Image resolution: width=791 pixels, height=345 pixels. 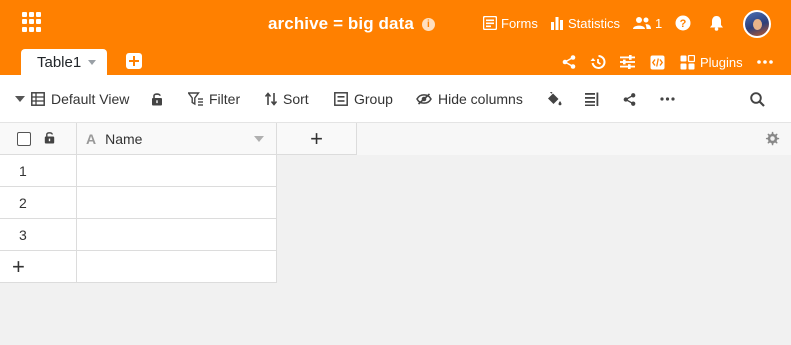 I want to click on column-header-name: A Name, so click(x=177, y=139).